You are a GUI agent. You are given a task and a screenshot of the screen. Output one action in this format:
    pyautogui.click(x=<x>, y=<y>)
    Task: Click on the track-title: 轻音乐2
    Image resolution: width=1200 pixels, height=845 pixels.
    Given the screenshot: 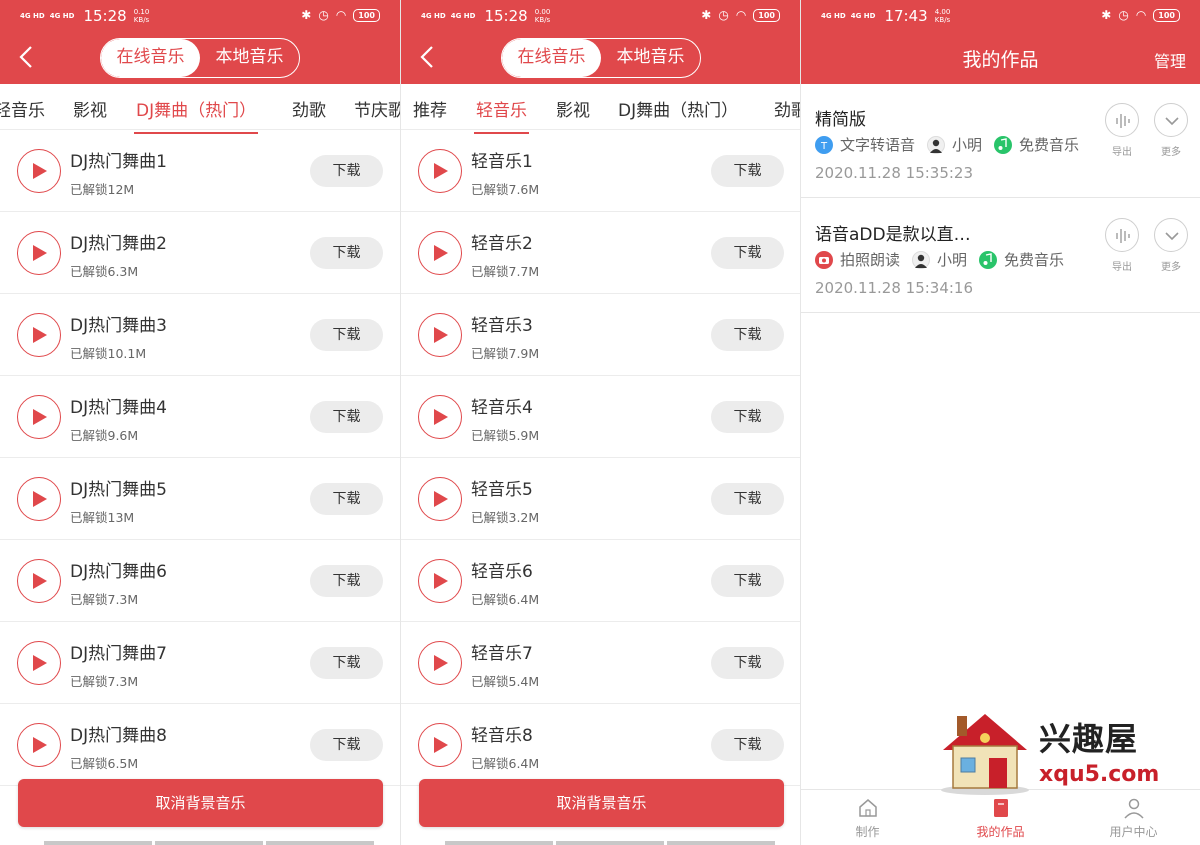 What is the action you would take?
    pyautogui.click(x=502, y=244)
    